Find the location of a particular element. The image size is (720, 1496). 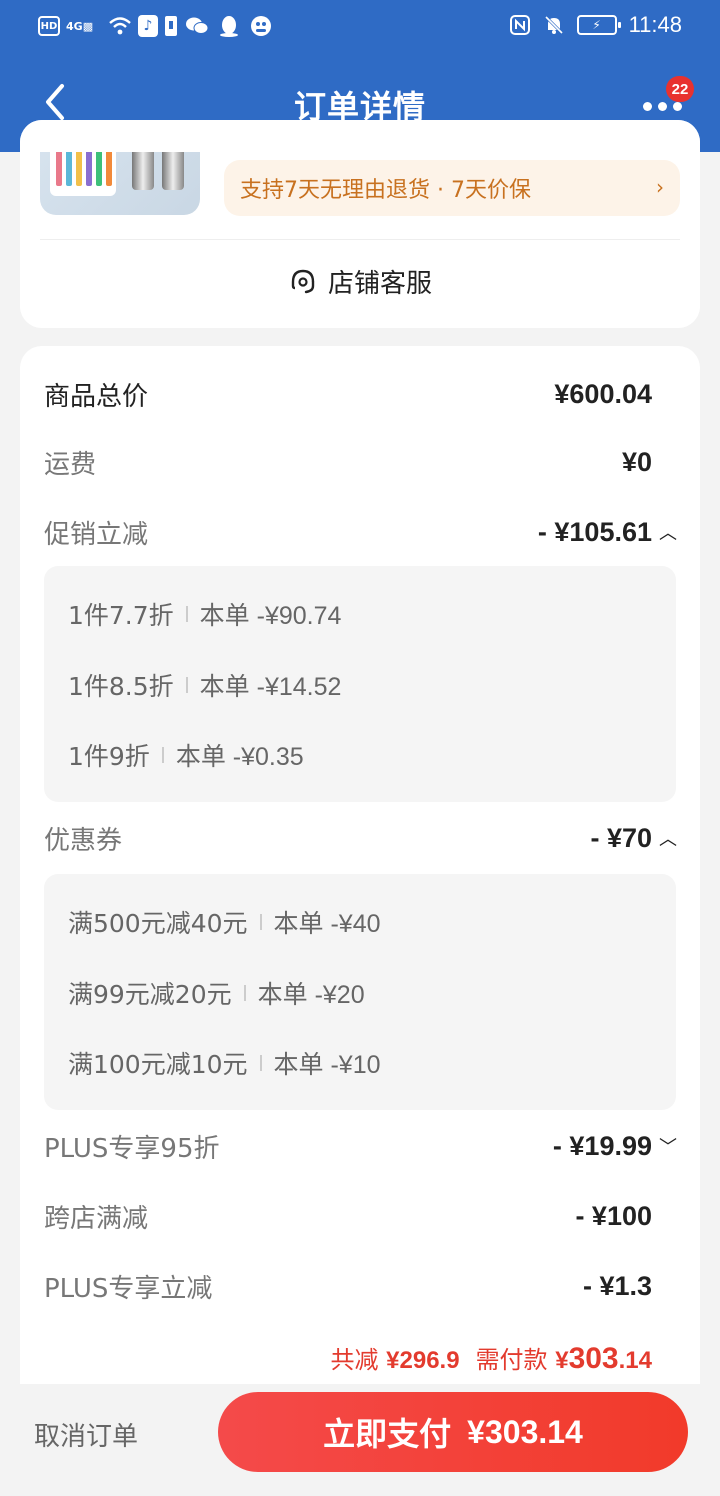

mute-bell-icon is located at coordinates (554, 25).